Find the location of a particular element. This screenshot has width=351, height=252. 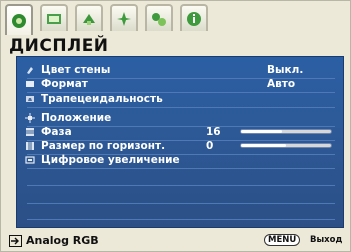

tab-picture is located at coordinates (54, 17).